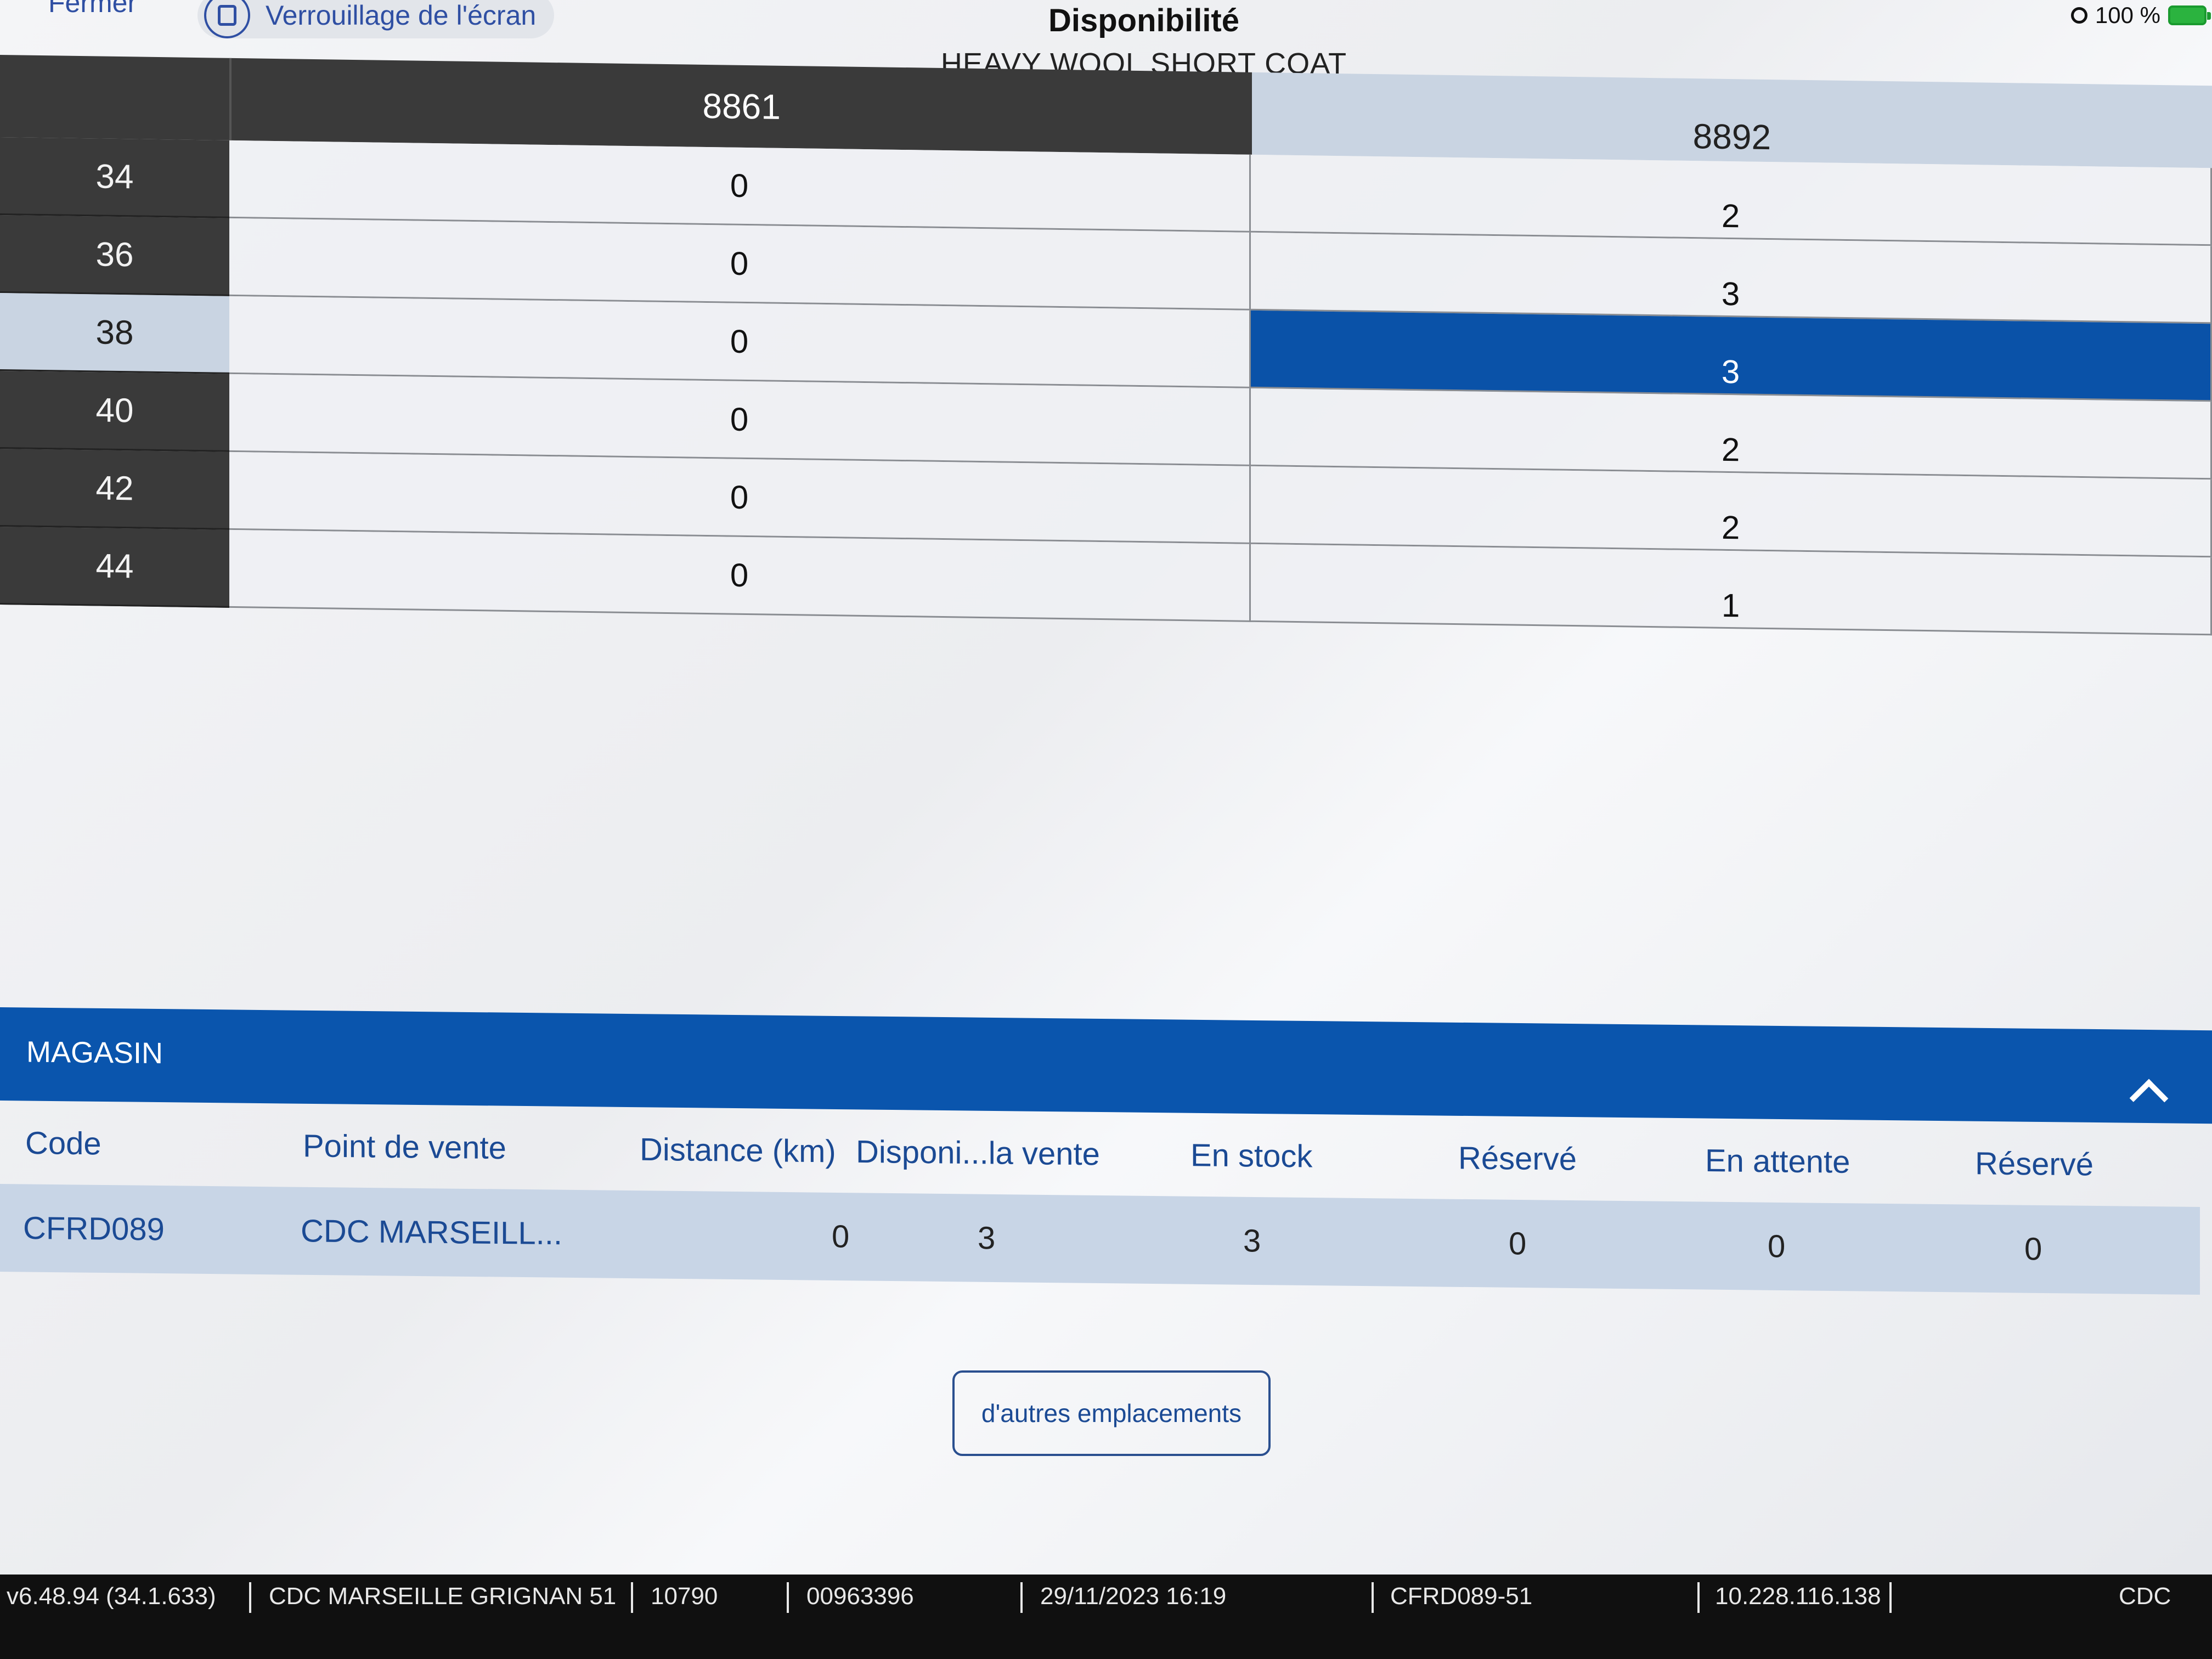  Describe the element at coordinates (2127, 15) in the screenshot. I see `battery-percent: 100 %` at that location.